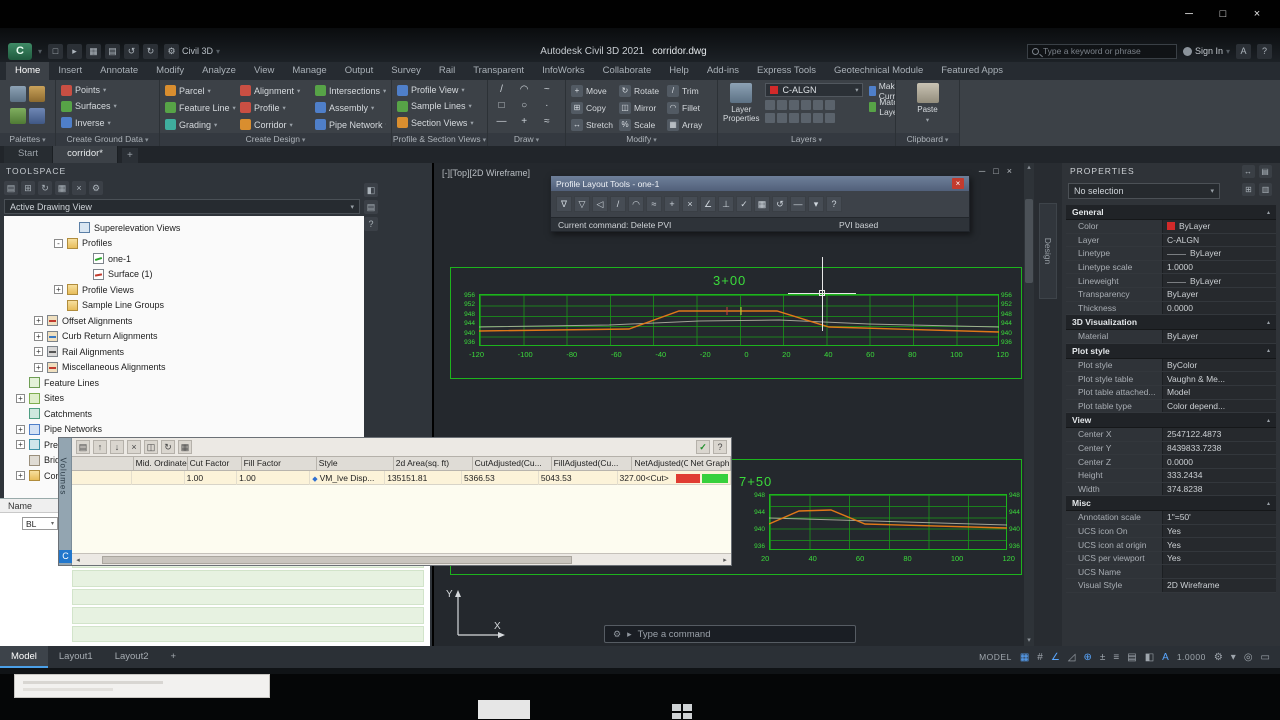  Describe the element at coordinates (1248, 189) in the screenshot. I see `quick-select-icon: ⊞` at that location.